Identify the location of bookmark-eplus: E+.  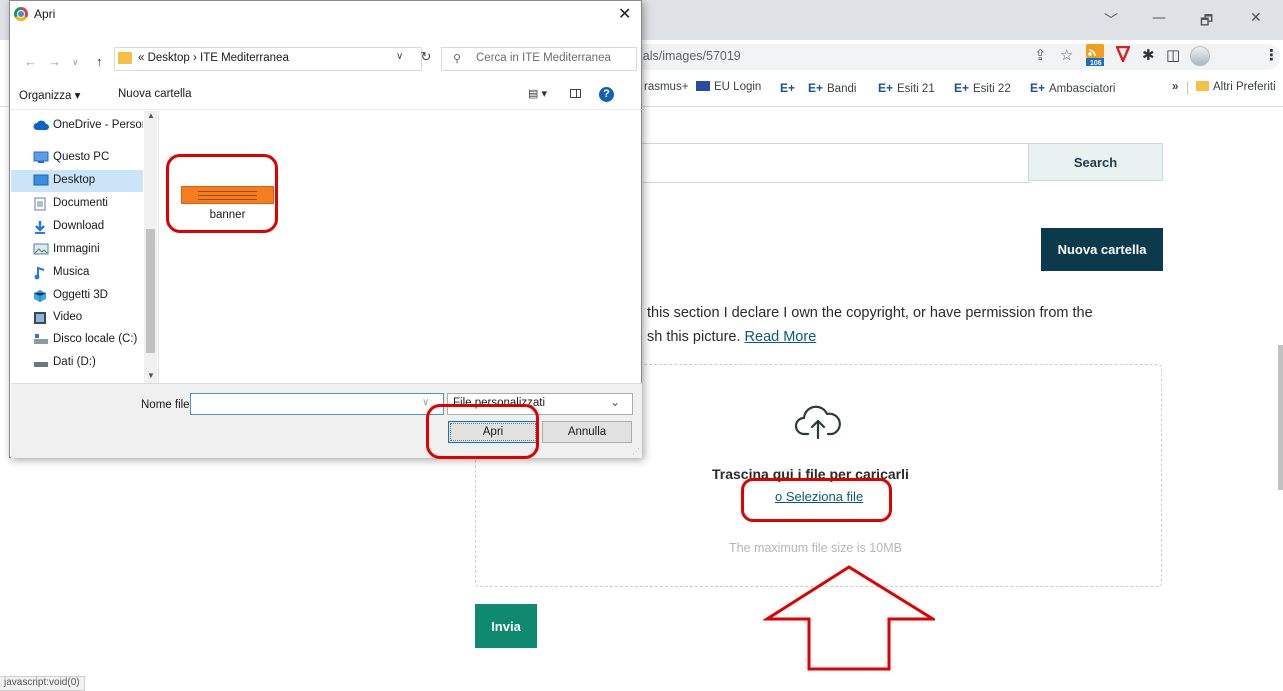
(789, 88).